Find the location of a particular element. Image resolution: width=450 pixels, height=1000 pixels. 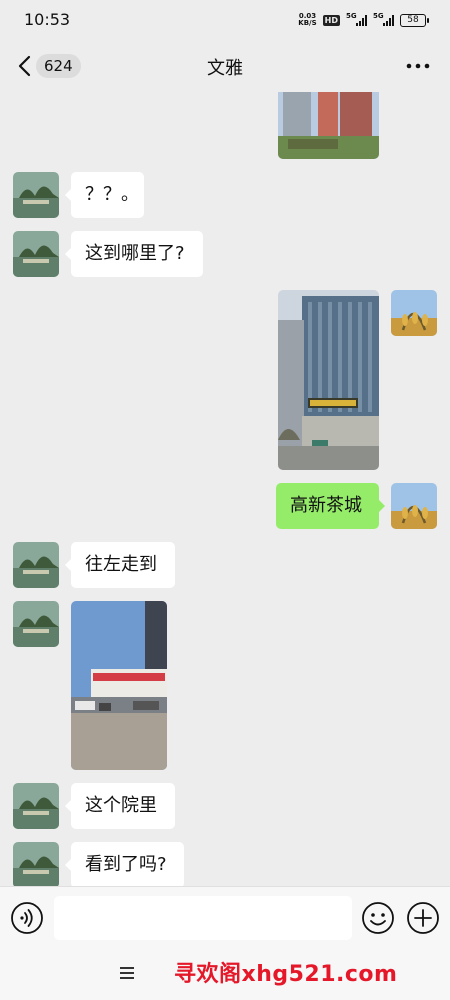

status-time: 10:53 is located at coordinates (47, 19).